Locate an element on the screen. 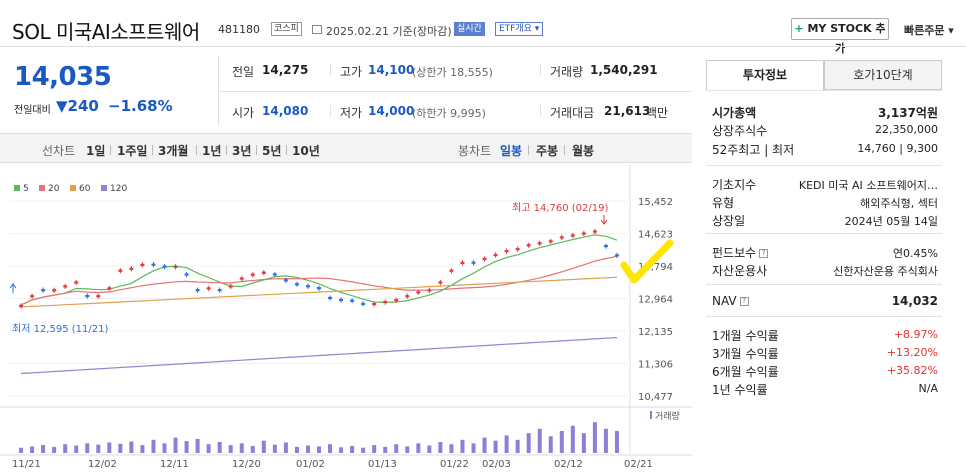 This screenshot has height=476, width=966. high-label: 고가 is located at coordinates (351, 72).